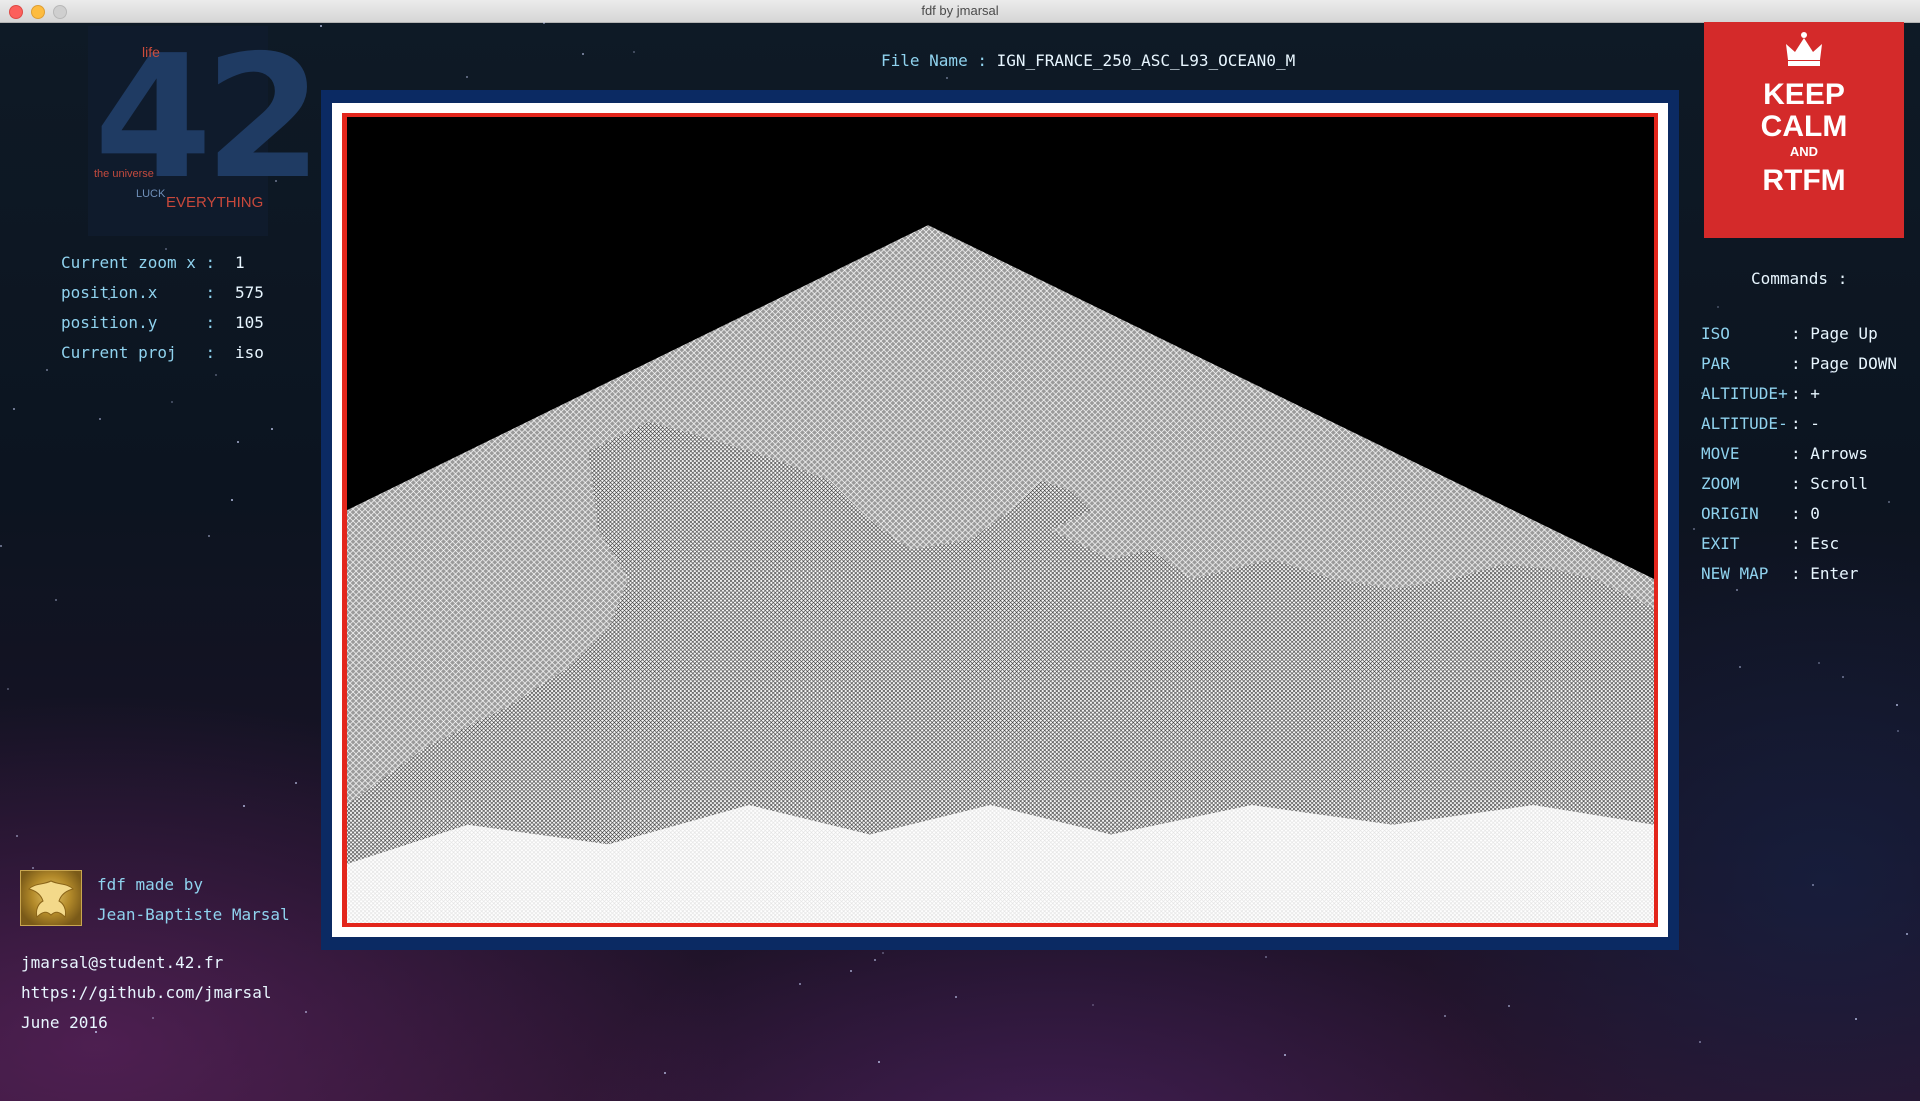  I want to click on command-iso: ISO : Page Up, so click(1799, 334).